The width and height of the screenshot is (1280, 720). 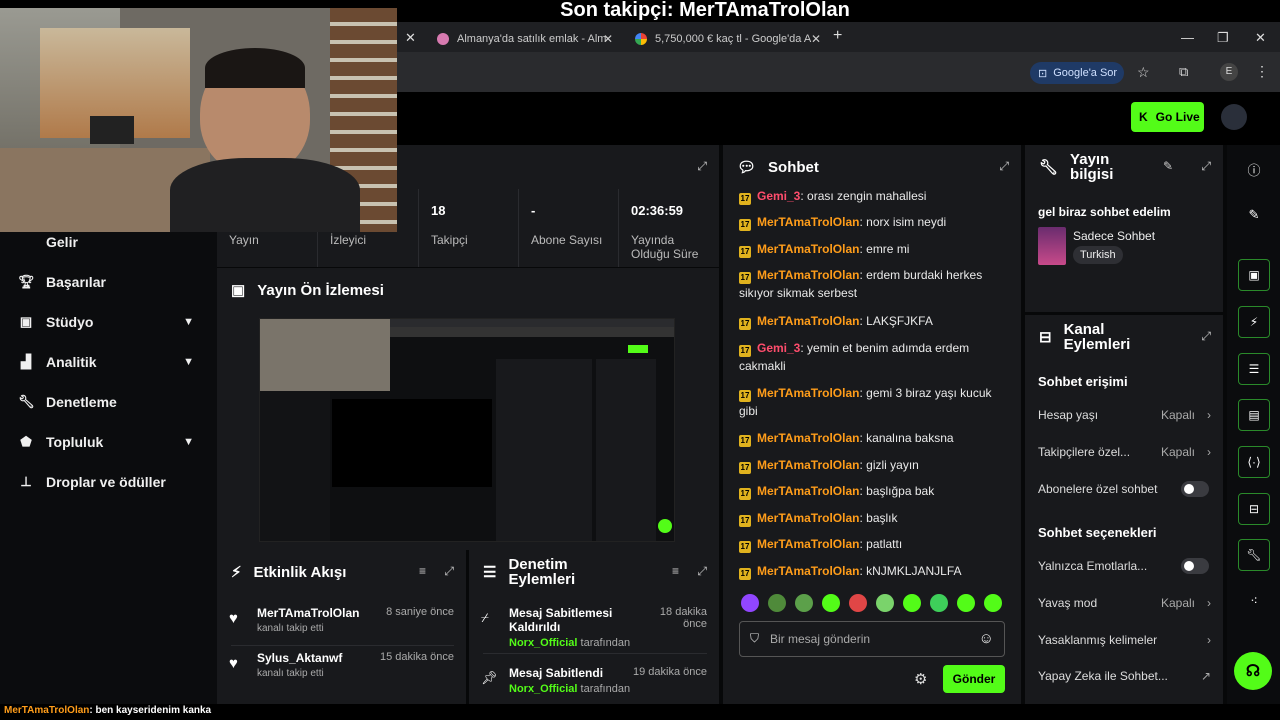 I want to click on user-avatar, so click(x=1234, y=117).